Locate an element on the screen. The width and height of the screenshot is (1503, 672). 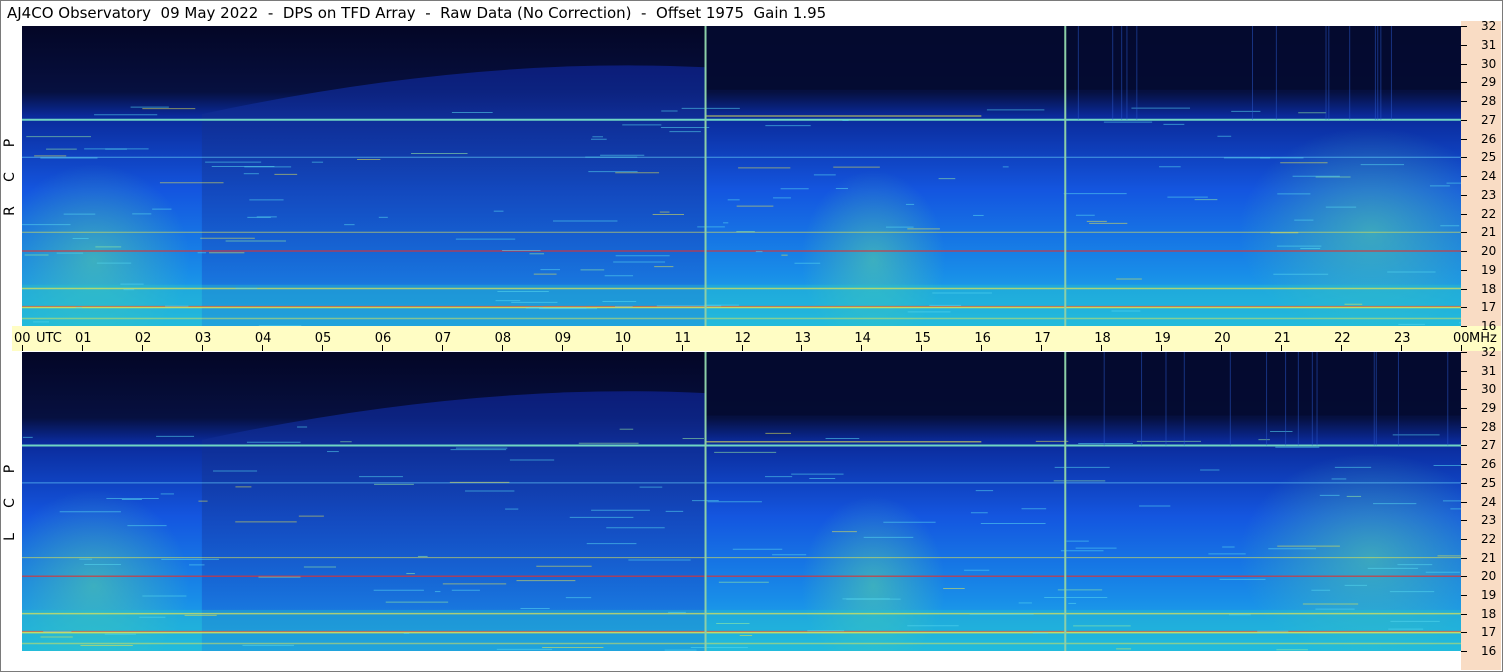
time-tick-label: 11 is located at coordinates (683, 338).